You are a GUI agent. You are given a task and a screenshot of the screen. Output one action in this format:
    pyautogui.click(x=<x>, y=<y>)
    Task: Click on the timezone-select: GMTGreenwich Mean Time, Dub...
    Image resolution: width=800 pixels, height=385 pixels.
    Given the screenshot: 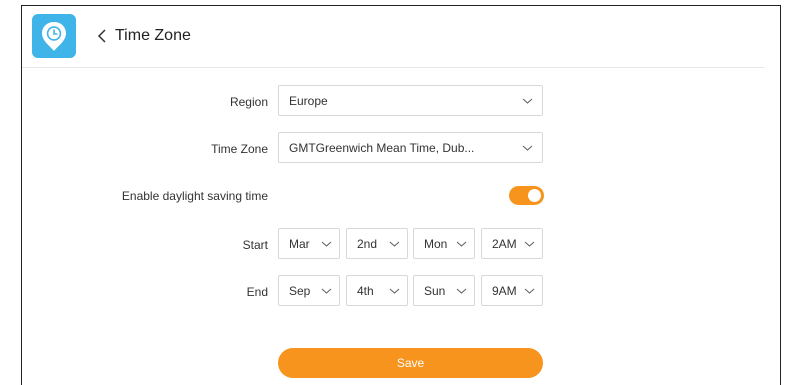 What is the action you would take?
    pyautogui.click(x=410, y=147)
    